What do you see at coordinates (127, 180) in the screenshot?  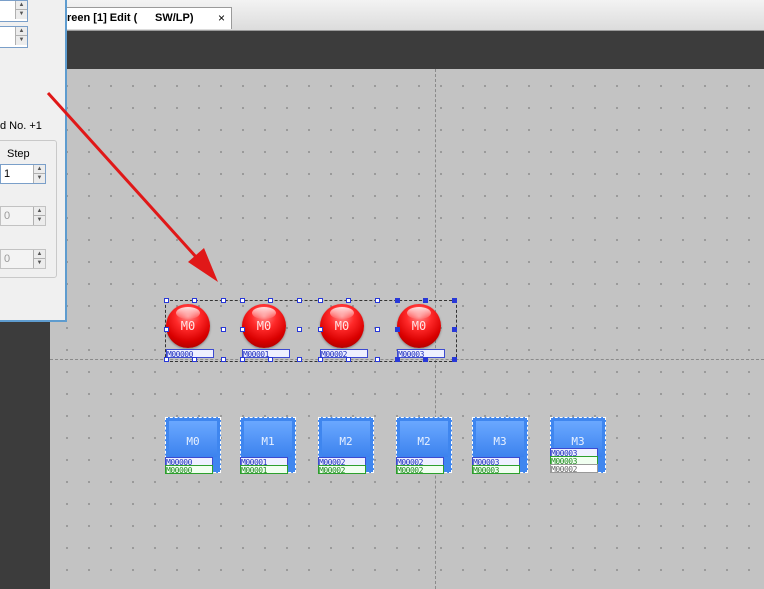 I see `arrow-shaft` at bounding box center [127, 180].